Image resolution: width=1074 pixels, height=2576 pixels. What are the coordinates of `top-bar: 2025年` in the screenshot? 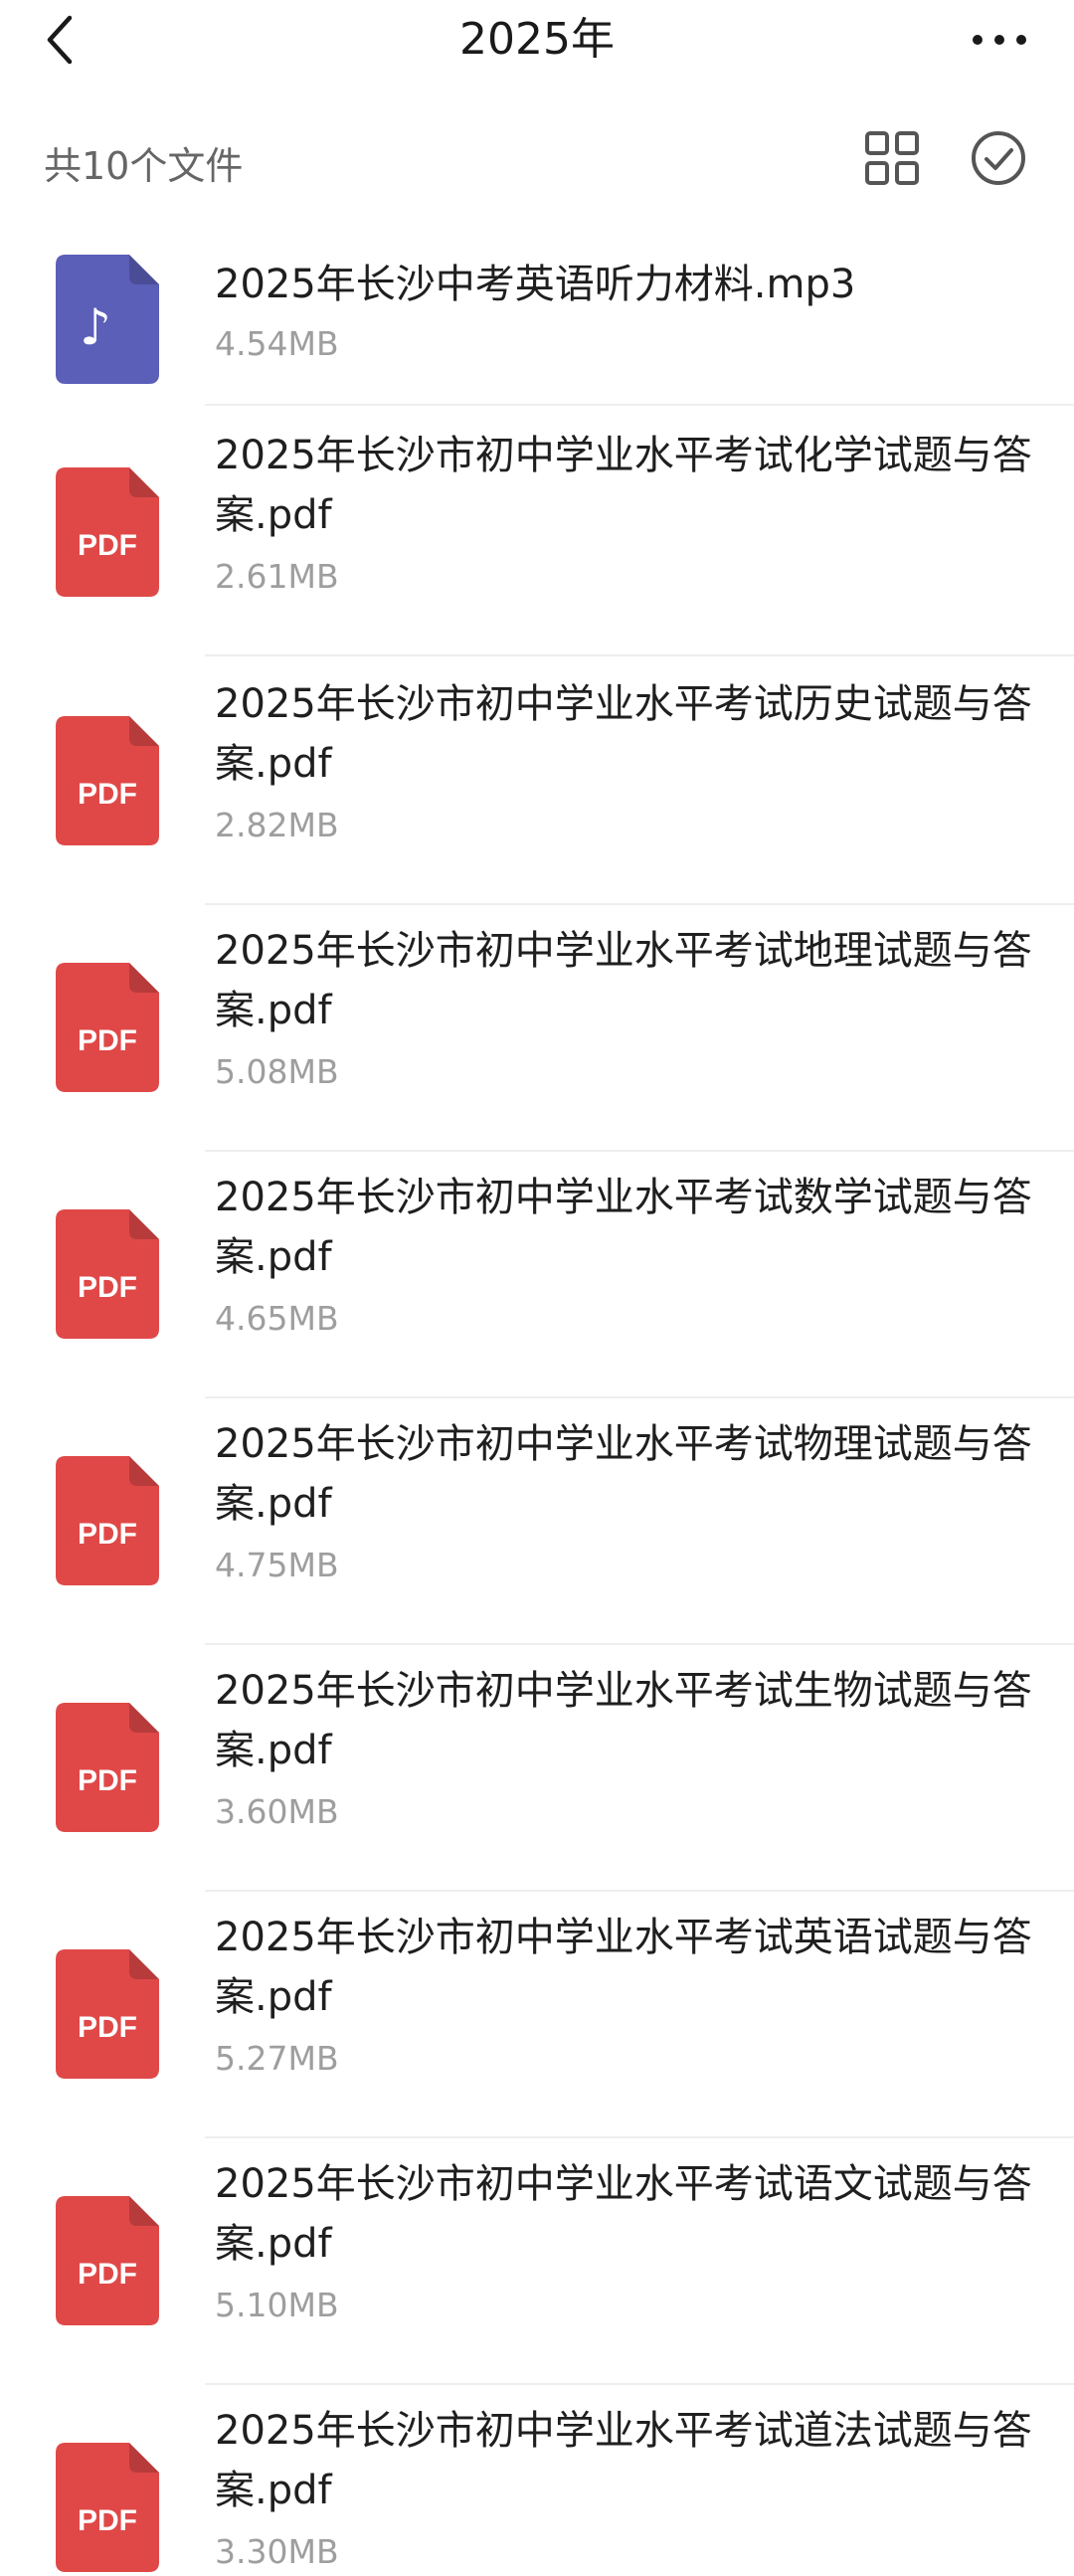 It's located at (537, 40).